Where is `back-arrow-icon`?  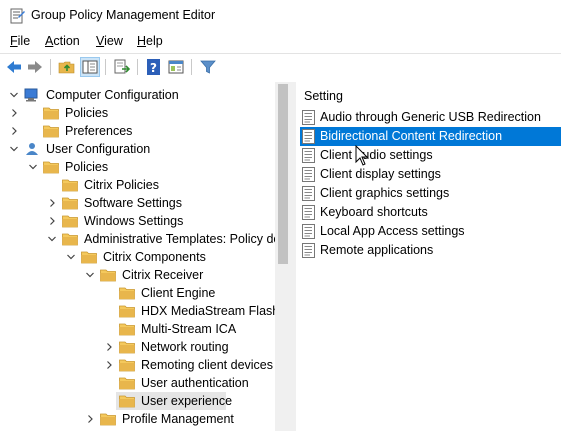
back-arrow-icon is located at coordinates (14, 67).